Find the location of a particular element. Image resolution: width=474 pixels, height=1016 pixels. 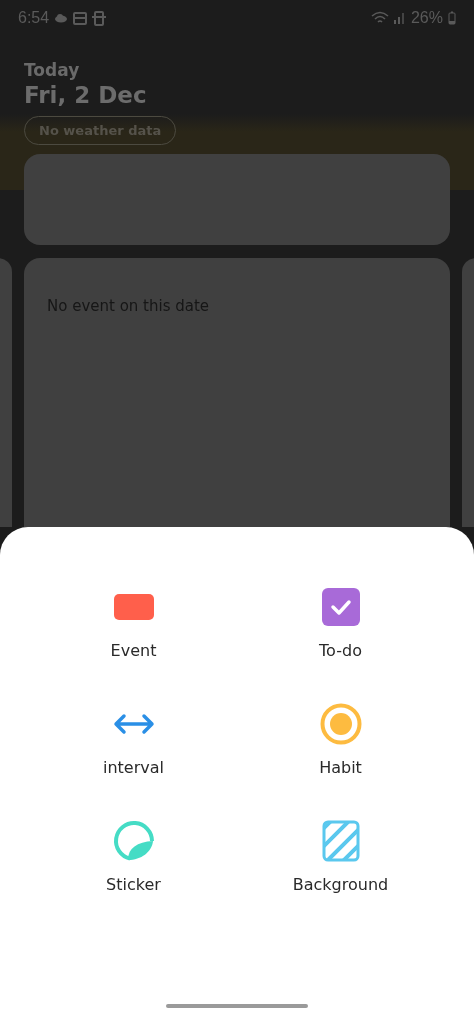

add-option: Sticker is located at coordinates (133, 856).